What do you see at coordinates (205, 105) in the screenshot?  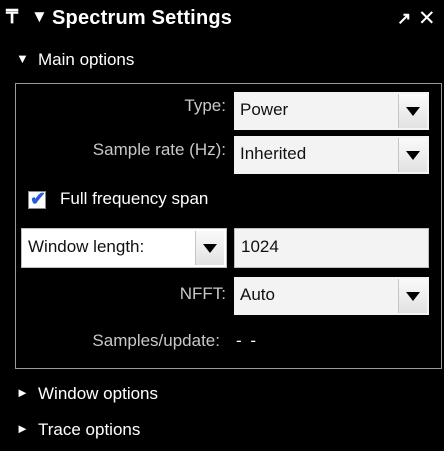 I see `type-label: Type:` at bounding box center [205, 105].